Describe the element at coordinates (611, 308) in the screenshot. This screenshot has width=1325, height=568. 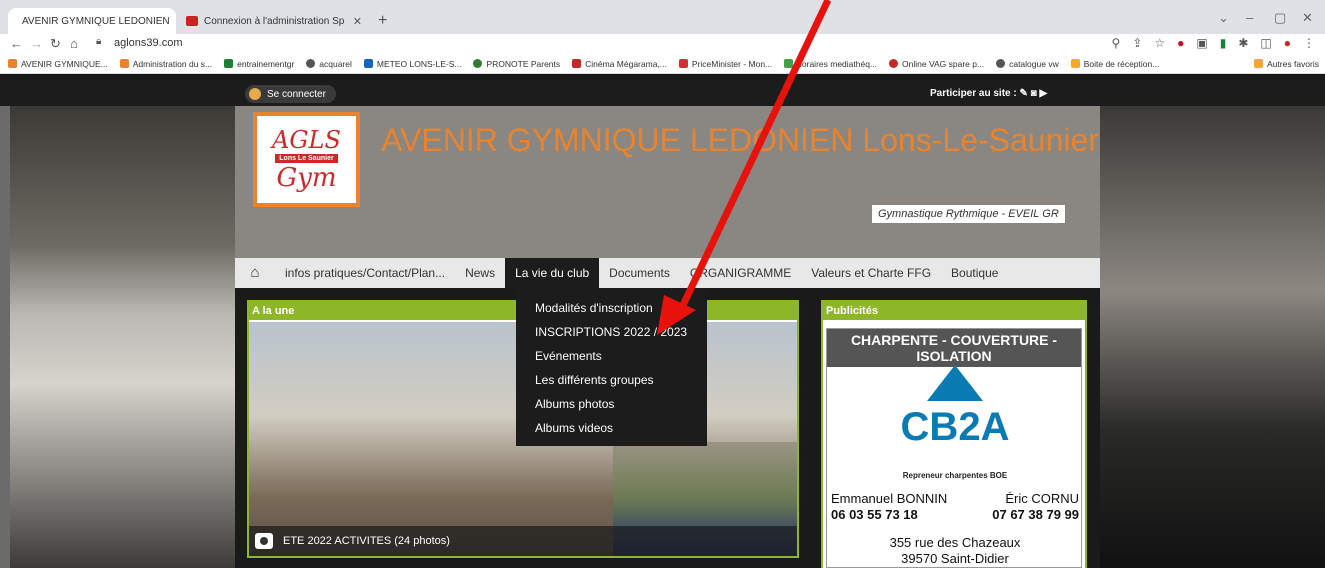
I see `menu-item-modalites: Modalités d'inscription` at that location.